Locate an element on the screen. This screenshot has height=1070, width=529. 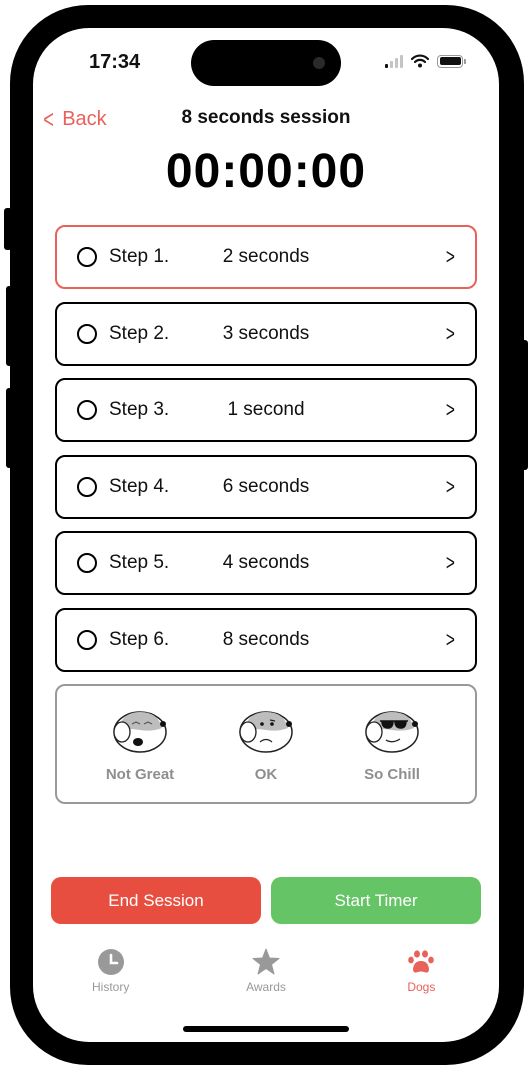
step-label: Step 6. is located at coordinates (139, 639).